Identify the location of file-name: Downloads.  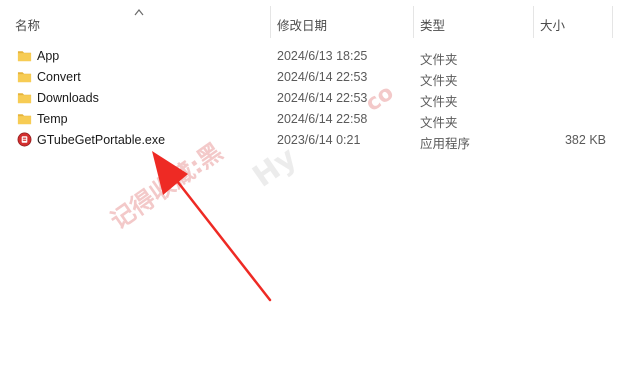
(68, 98).